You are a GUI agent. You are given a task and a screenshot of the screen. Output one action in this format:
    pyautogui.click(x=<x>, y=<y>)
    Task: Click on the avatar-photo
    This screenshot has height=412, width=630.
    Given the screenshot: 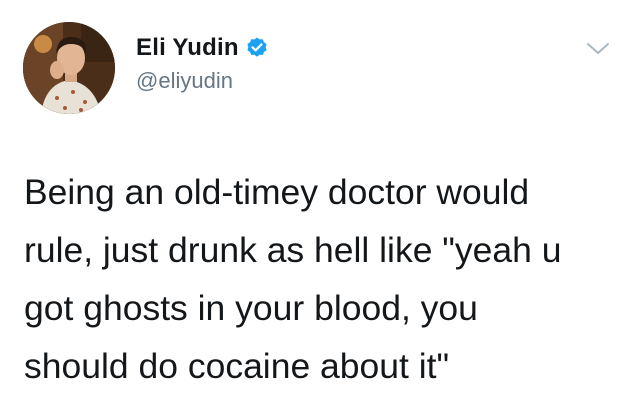 What is the action you would take?
    pyautogui.click(x=69, y=68)
    